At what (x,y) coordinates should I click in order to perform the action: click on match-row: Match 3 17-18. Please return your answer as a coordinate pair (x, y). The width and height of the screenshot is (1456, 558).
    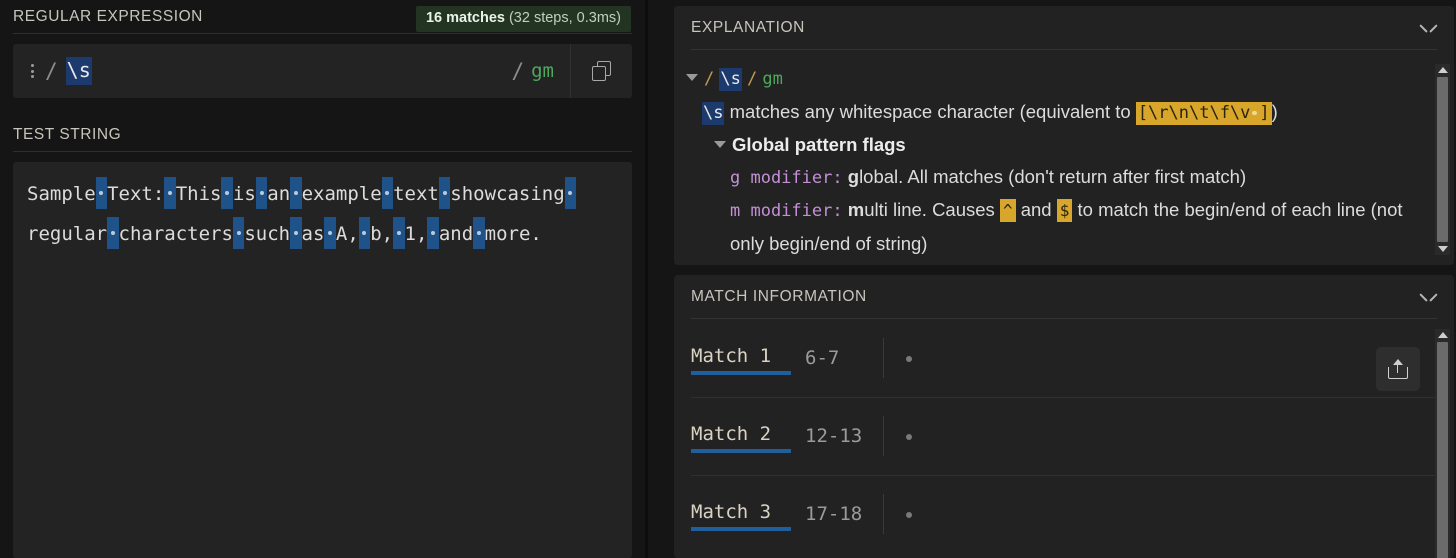
    Looking at the image, I should click on (1064, 514).